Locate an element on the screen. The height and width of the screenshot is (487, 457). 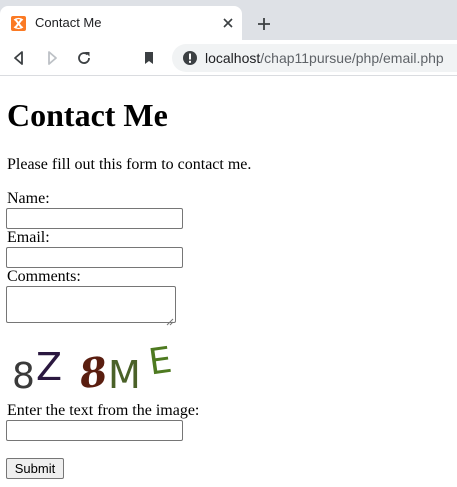
browser-toolbar: localhost/chap11pursue/php/email.php is located at coordinates (228, 58).